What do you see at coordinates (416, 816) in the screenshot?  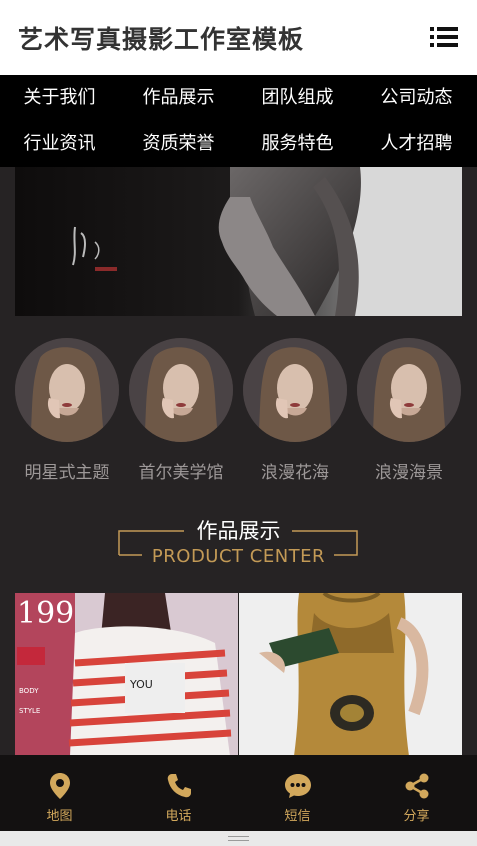 I see `footer-label: 分享` at bounding box center [416, 816].